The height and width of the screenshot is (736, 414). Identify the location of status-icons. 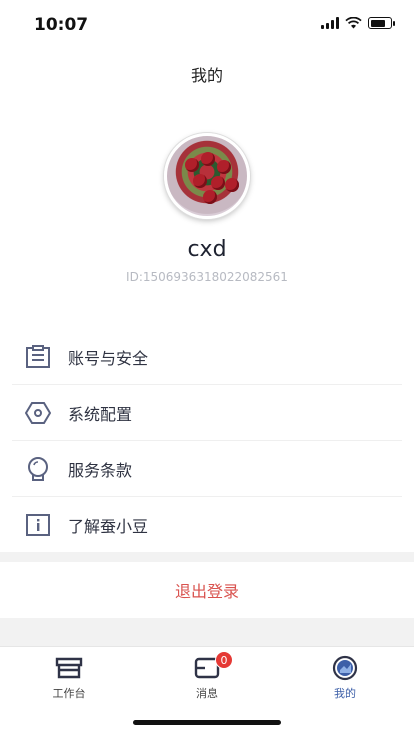
(358, 23).